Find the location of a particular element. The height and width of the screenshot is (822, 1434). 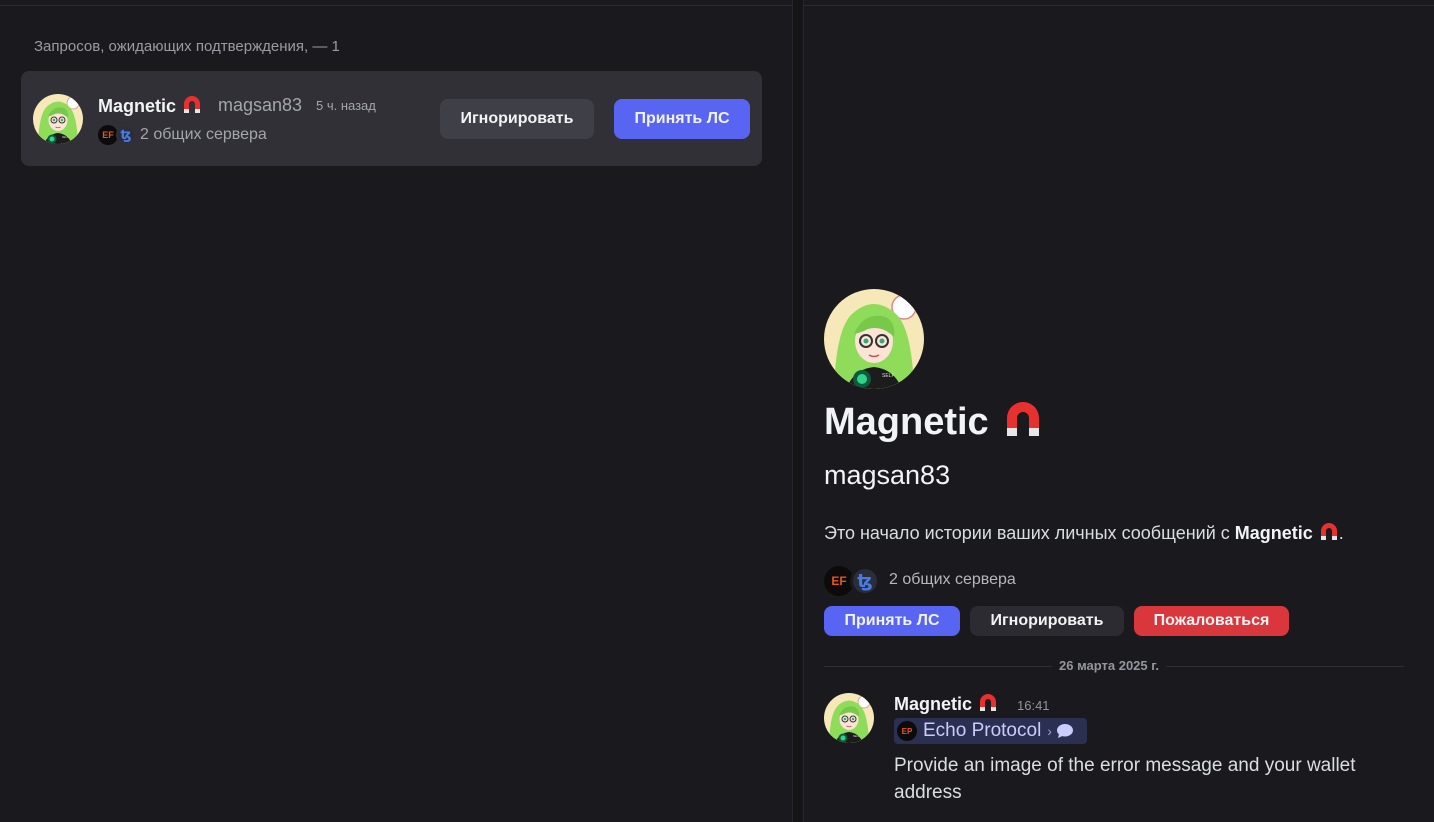

server-icon: EF is located at coordinates (108, 135).